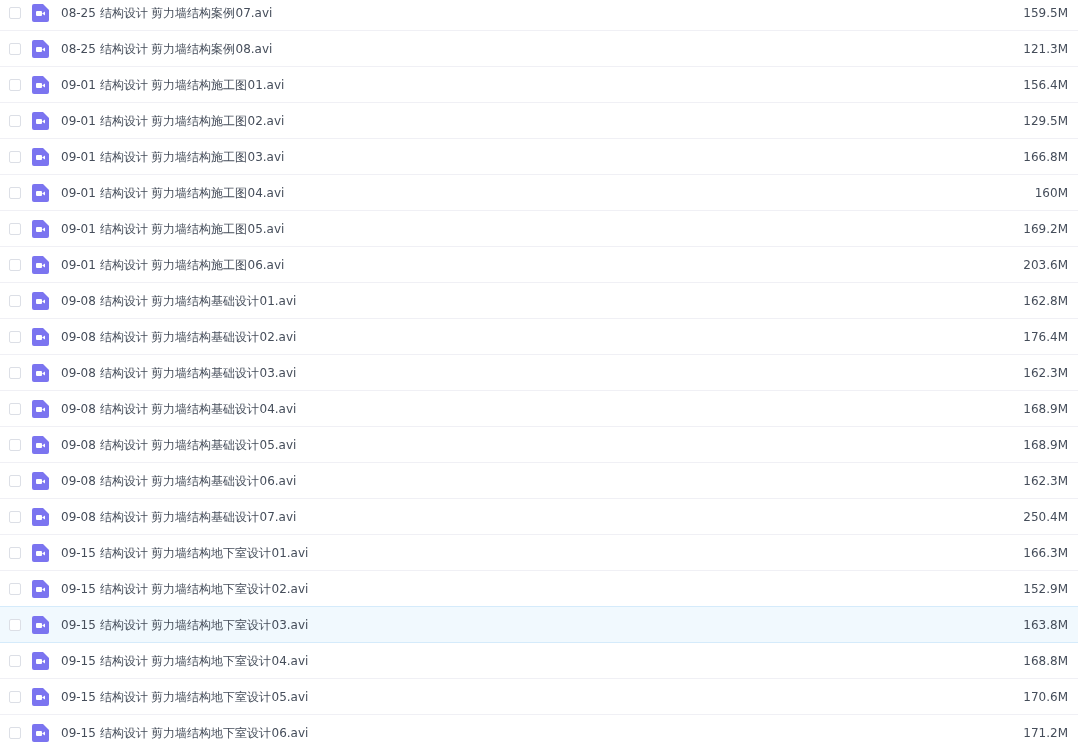  Describe the element at coordinates (542, 588) in the screenshot. I see `file-name: 09-15 结构设计 剪力墙结构地下室设计02.avi` at that location.